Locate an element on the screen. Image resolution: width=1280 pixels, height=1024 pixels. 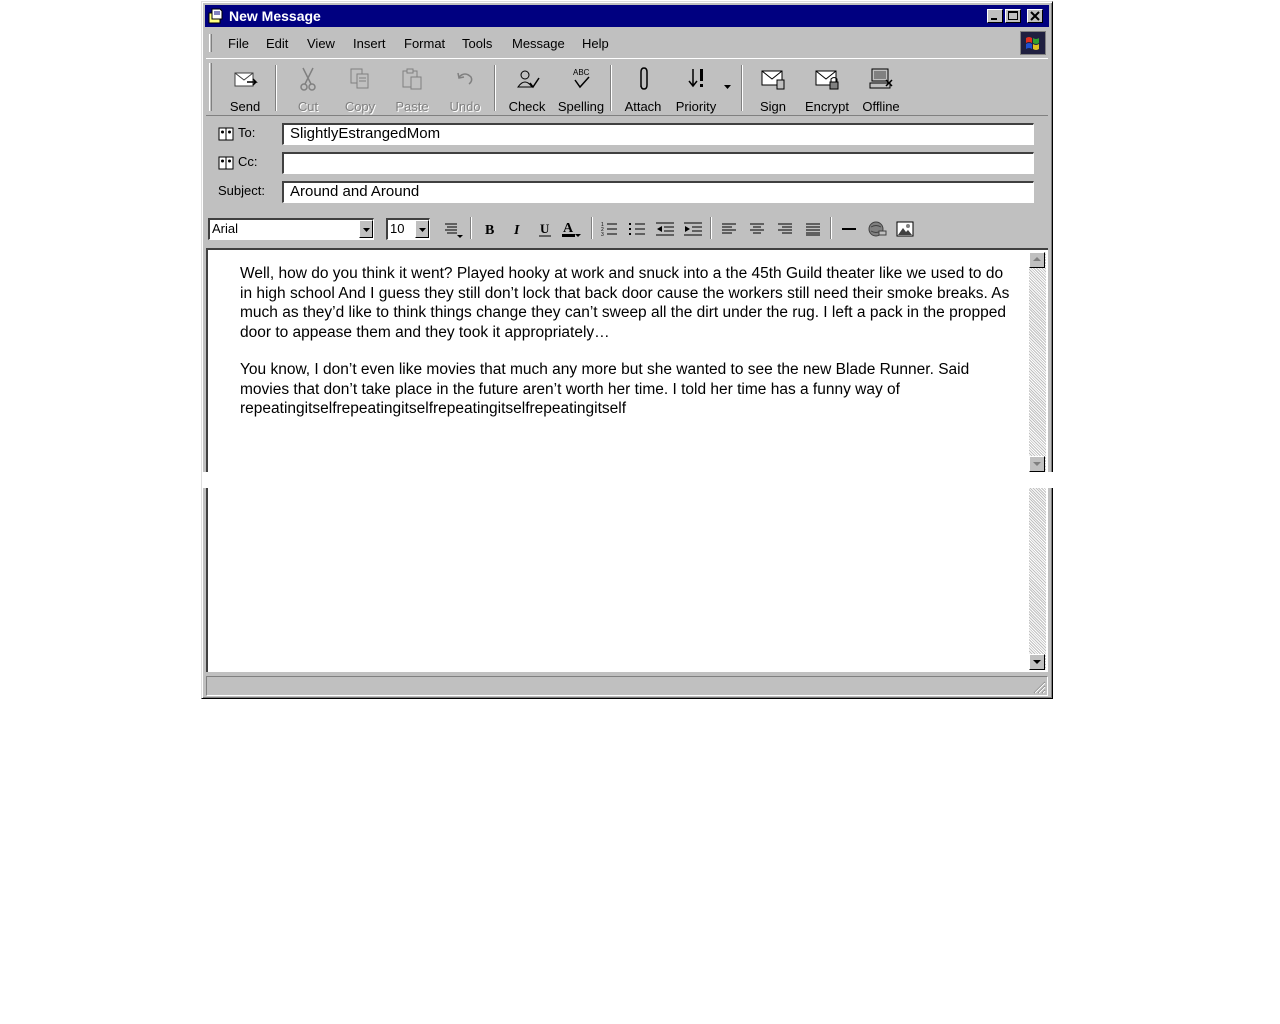
close-icon is located at coordinates (1035, 16).